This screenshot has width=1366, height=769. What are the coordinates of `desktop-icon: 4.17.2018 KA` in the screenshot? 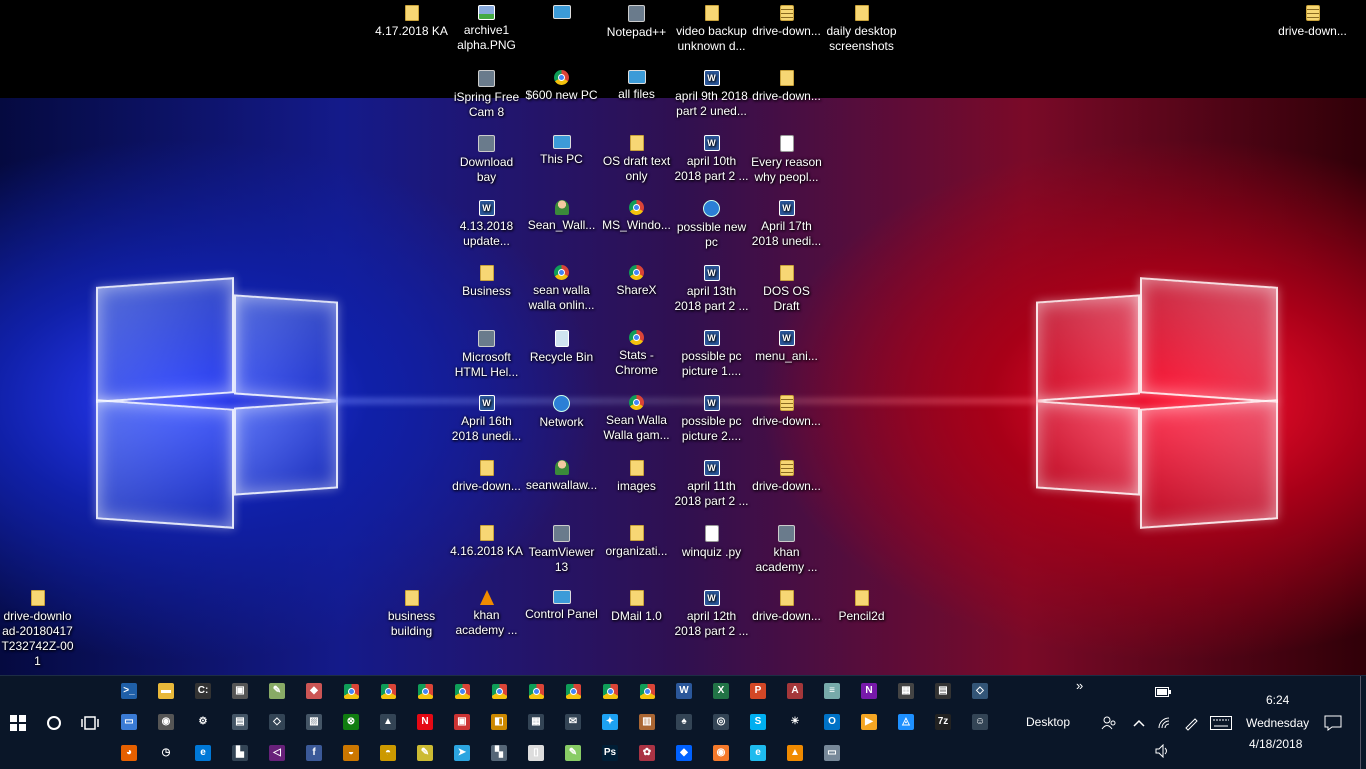 It's located at (411, 22).